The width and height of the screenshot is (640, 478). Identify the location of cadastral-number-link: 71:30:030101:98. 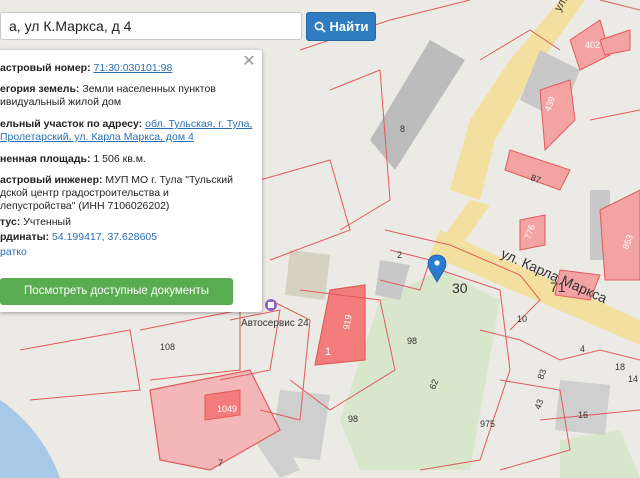
(133, 68).